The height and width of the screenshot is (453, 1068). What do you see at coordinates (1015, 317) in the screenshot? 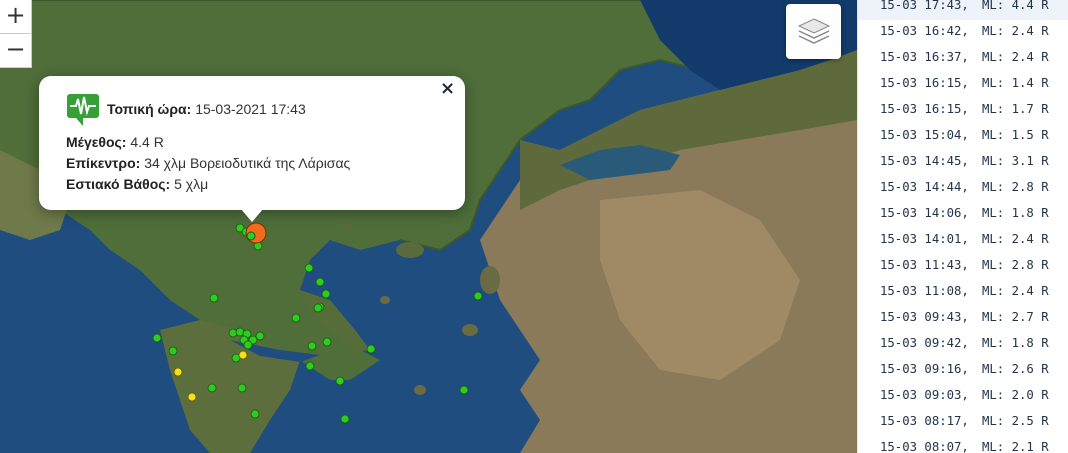
I see `quake-magnitude: ML: 2.7 R` at bounding box center [1015, 317].